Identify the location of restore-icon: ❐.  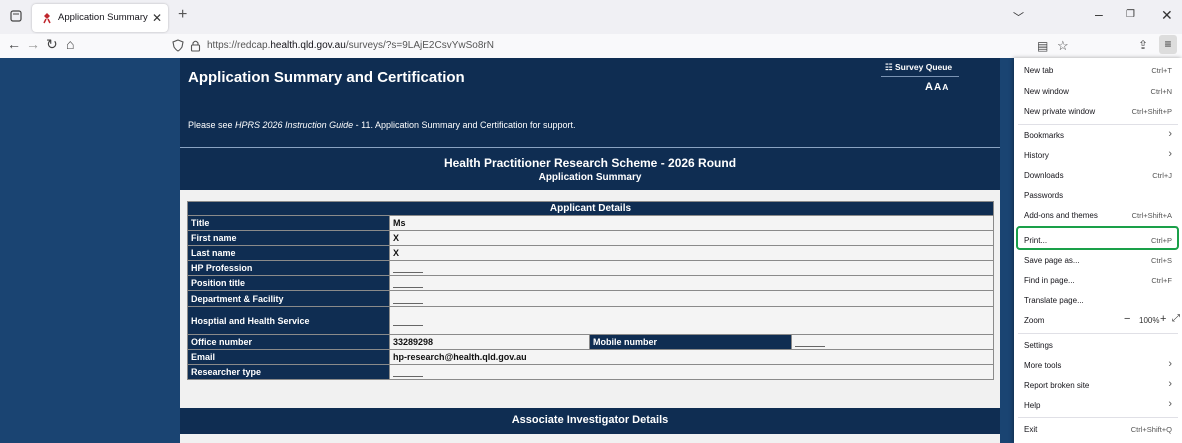
(1130, 14).